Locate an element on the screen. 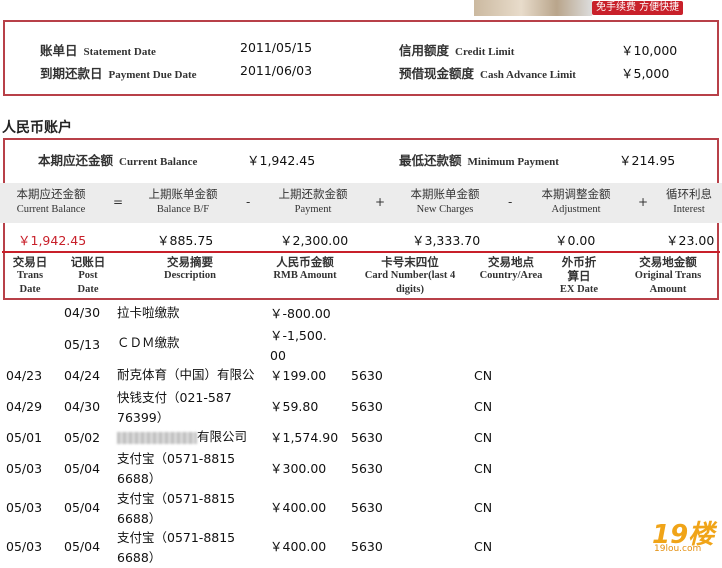 The height and width of the screenshot is (568, 722). col-header-ex-date: 外币折算日 EX Date is located at coordinates (579, 275).